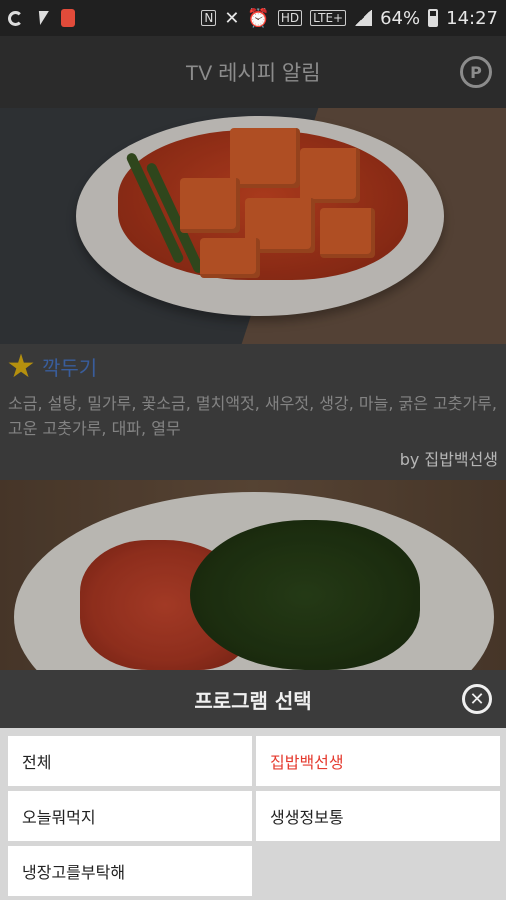  What do you see at coordinates (328, 18) in the screenshot?
I see `network-type: LTE+` at bounding box center [328, 18].